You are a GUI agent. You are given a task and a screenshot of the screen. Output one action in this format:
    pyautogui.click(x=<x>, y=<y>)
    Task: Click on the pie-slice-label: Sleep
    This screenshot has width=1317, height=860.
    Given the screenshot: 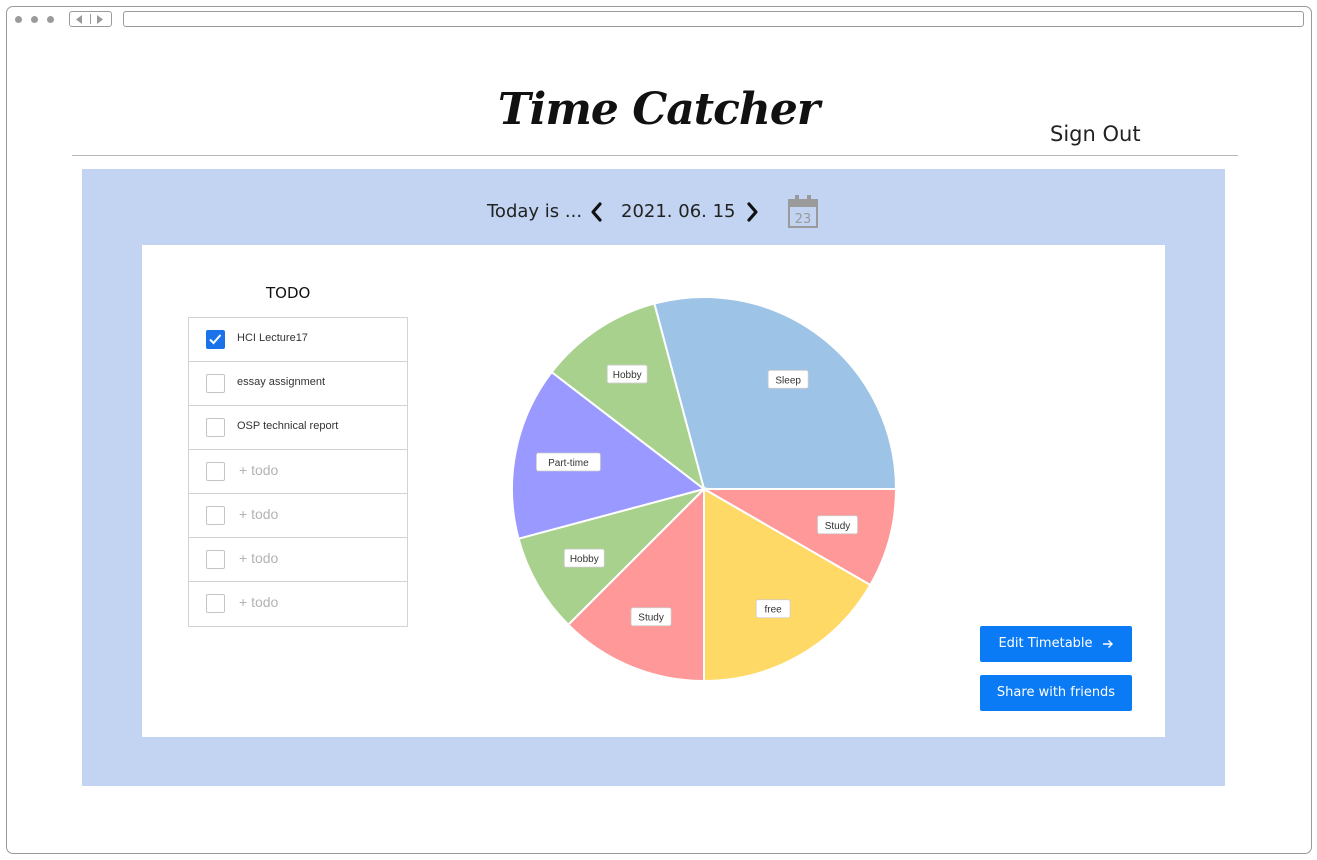 What is the action you would take?
    pyautogui.click(x=788, y=379)
    